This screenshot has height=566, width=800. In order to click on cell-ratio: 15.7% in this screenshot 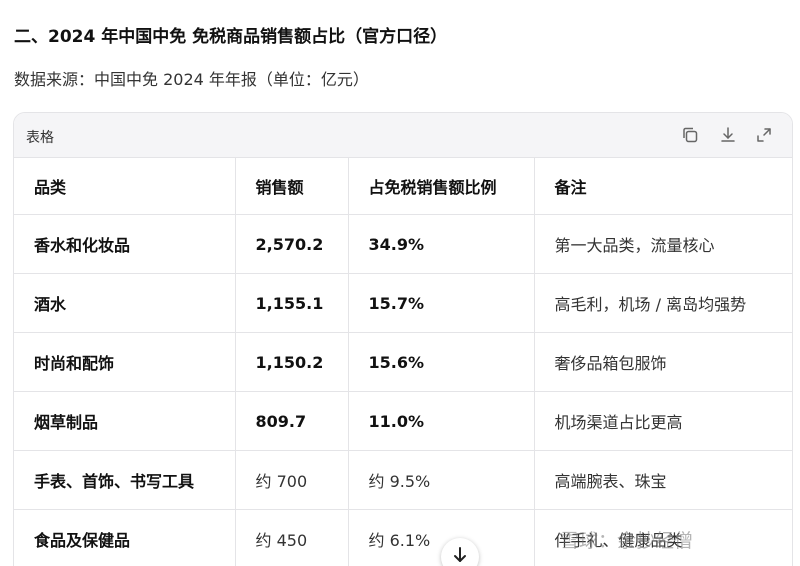, I will do `click(441, 303)`.